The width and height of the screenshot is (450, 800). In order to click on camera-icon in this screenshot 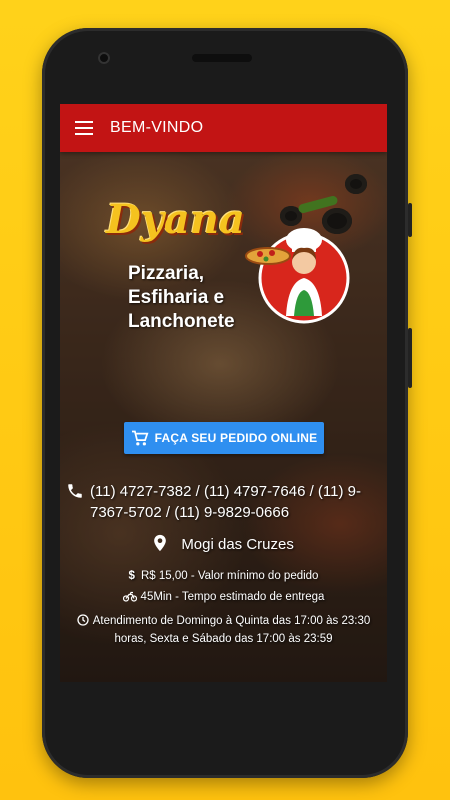, I will do `click(104, 58)`.